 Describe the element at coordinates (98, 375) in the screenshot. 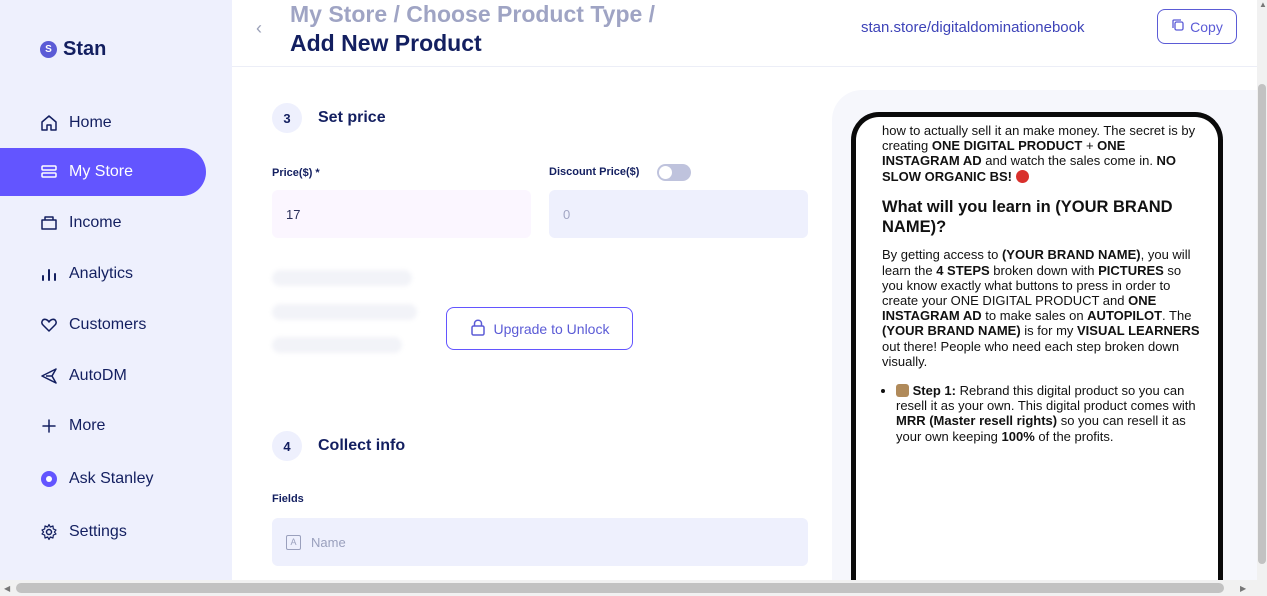

I see `sidebar-item-label: AutoDM` at that location.